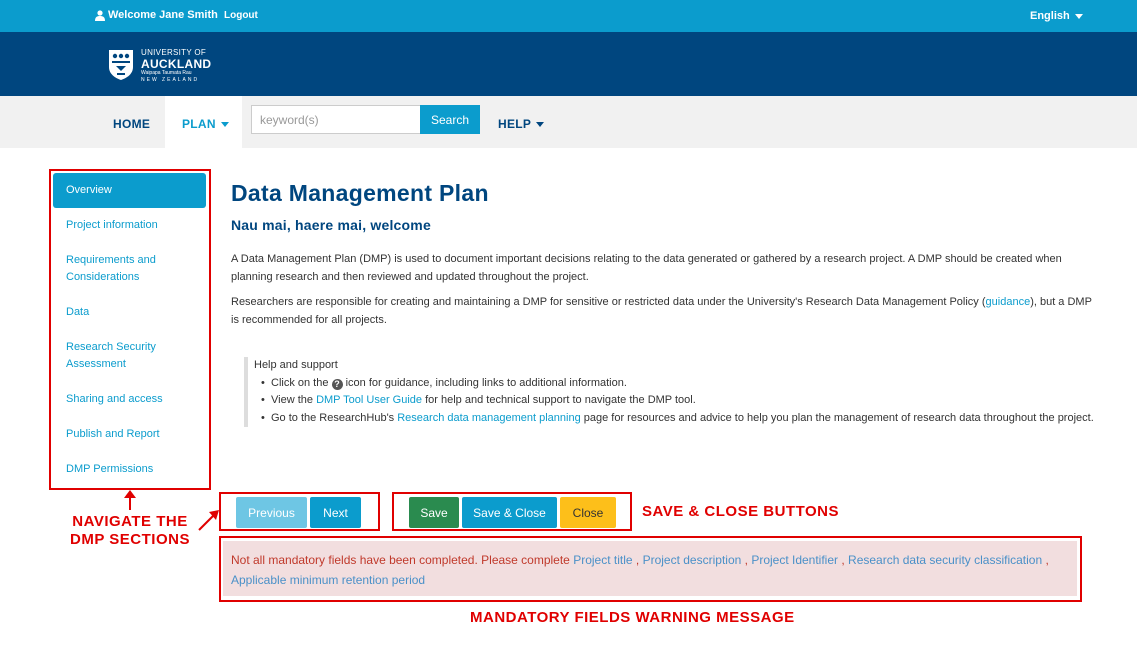 The width and height of the screenshot is (1137, 665). I want to click on annotation-arrows, so click(171, 510).